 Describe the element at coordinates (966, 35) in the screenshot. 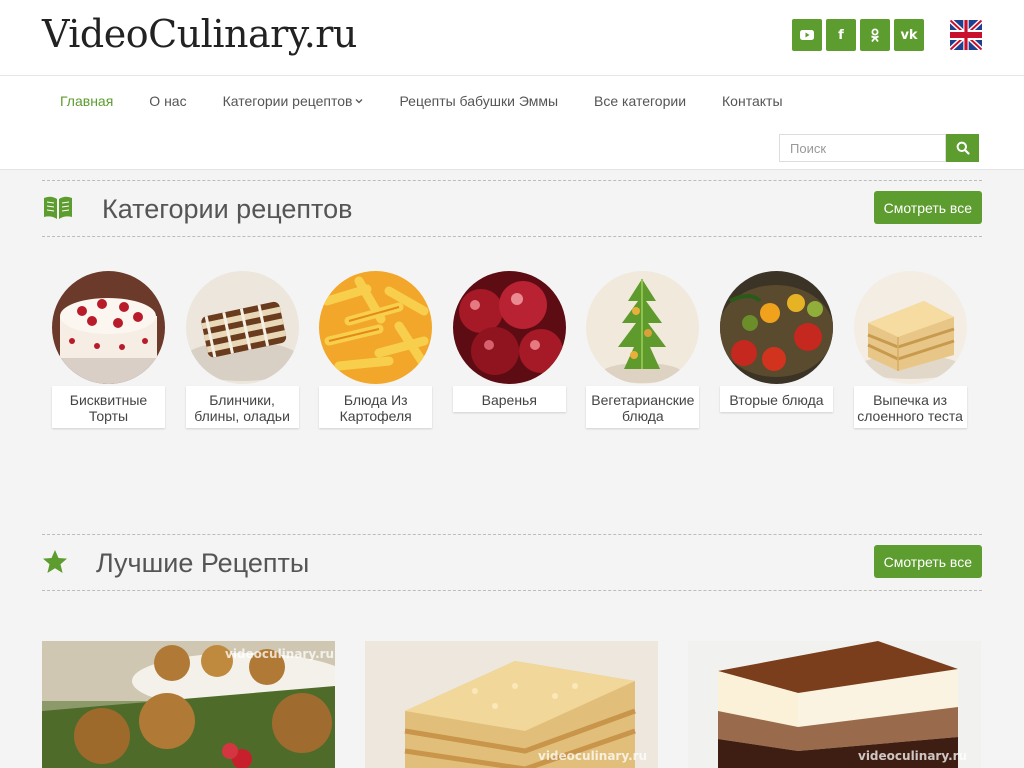

I see `uk-flag-icon` at that location.